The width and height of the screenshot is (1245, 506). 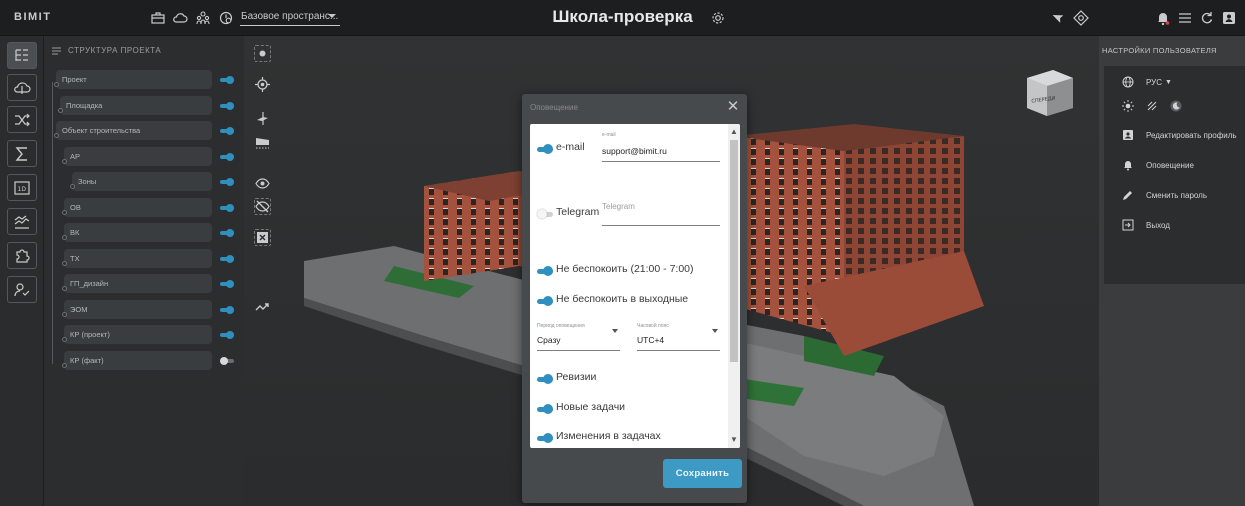 What do you see at coordinates (578, 337) in the screenshot?
I see `period-select: Период оповещения Сразу` at bounding box center [578, 337].